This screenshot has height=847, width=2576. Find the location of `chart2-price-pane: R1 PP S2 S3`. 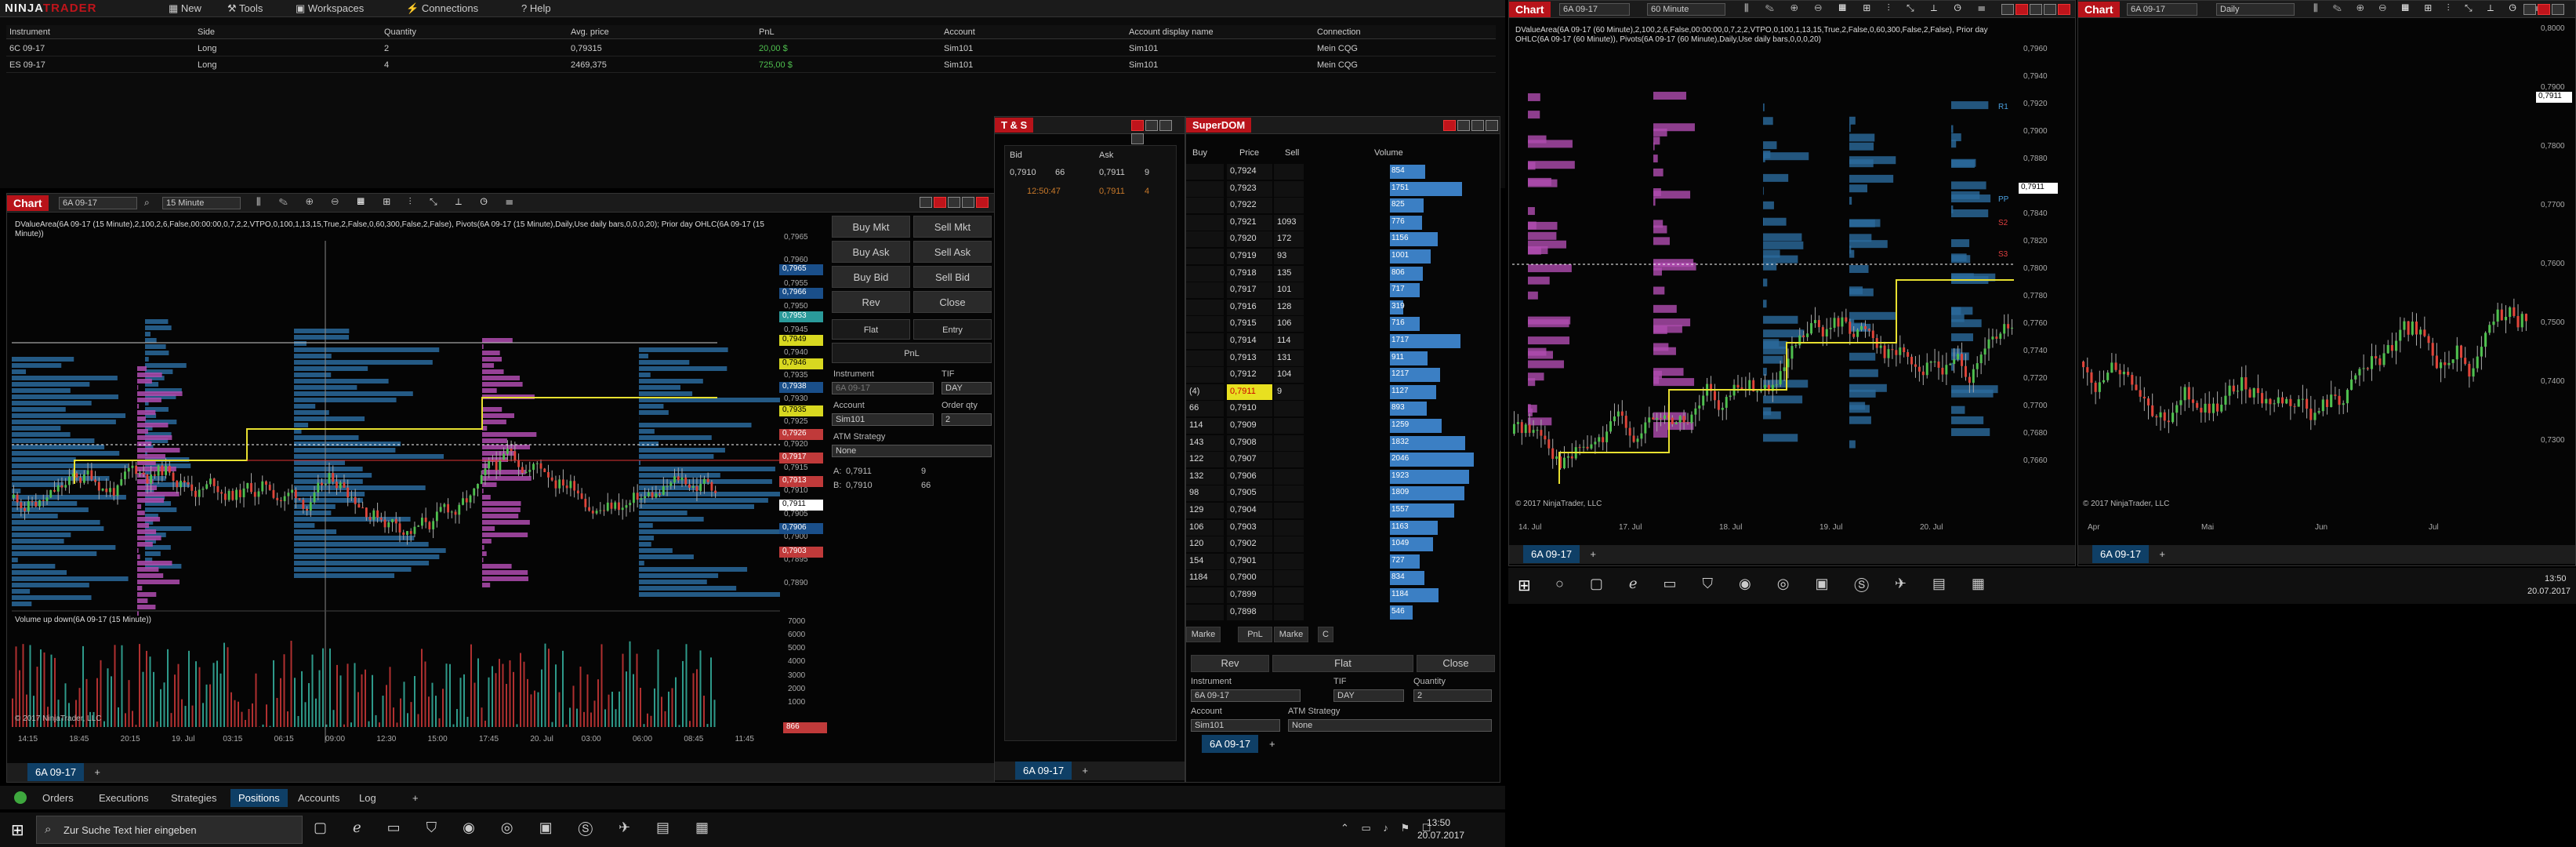

chart2-price-pane: R1 PP S2 S3 is located at coordinates (1763, 276).